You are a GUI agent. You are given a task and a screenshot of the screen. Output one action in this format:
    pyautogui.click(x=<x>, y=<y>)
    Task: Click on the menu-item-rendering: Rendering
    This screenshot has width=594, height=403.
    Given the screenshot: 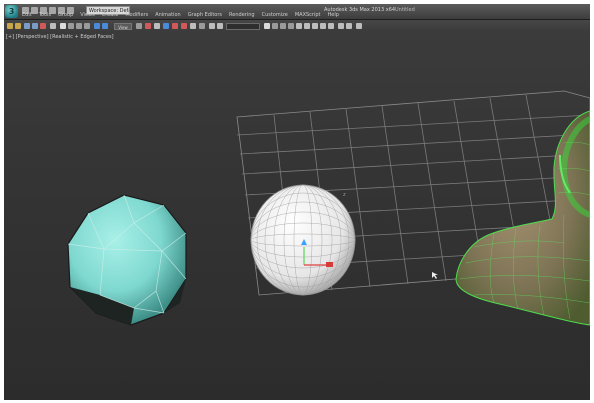 What is the action you would take?
    pyautogui.click(x=242, y=16)
    